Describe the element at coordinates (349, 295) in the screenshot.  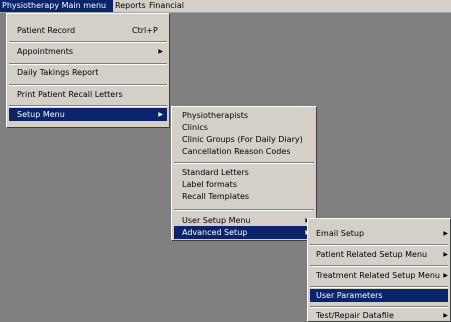
I see `user-parameters-label: User Parameters` at that location.